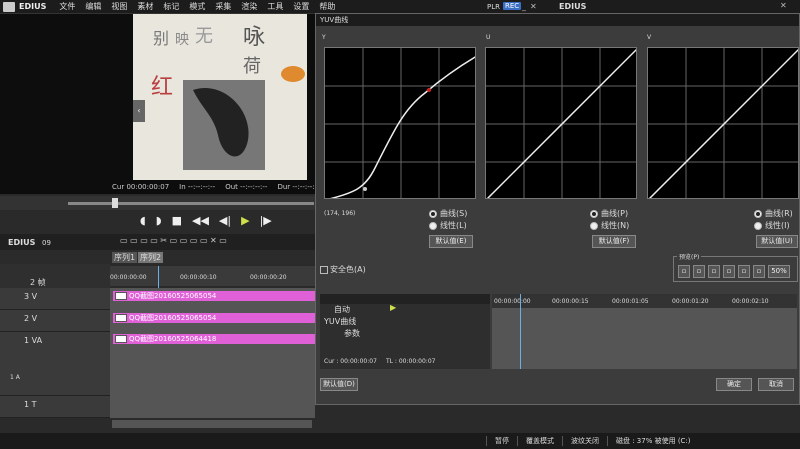  What do you see at coordinates (699, 271) in the screenshot?
I see `preview-mode-2-icon: ▫` at bounding box center [699, 271].